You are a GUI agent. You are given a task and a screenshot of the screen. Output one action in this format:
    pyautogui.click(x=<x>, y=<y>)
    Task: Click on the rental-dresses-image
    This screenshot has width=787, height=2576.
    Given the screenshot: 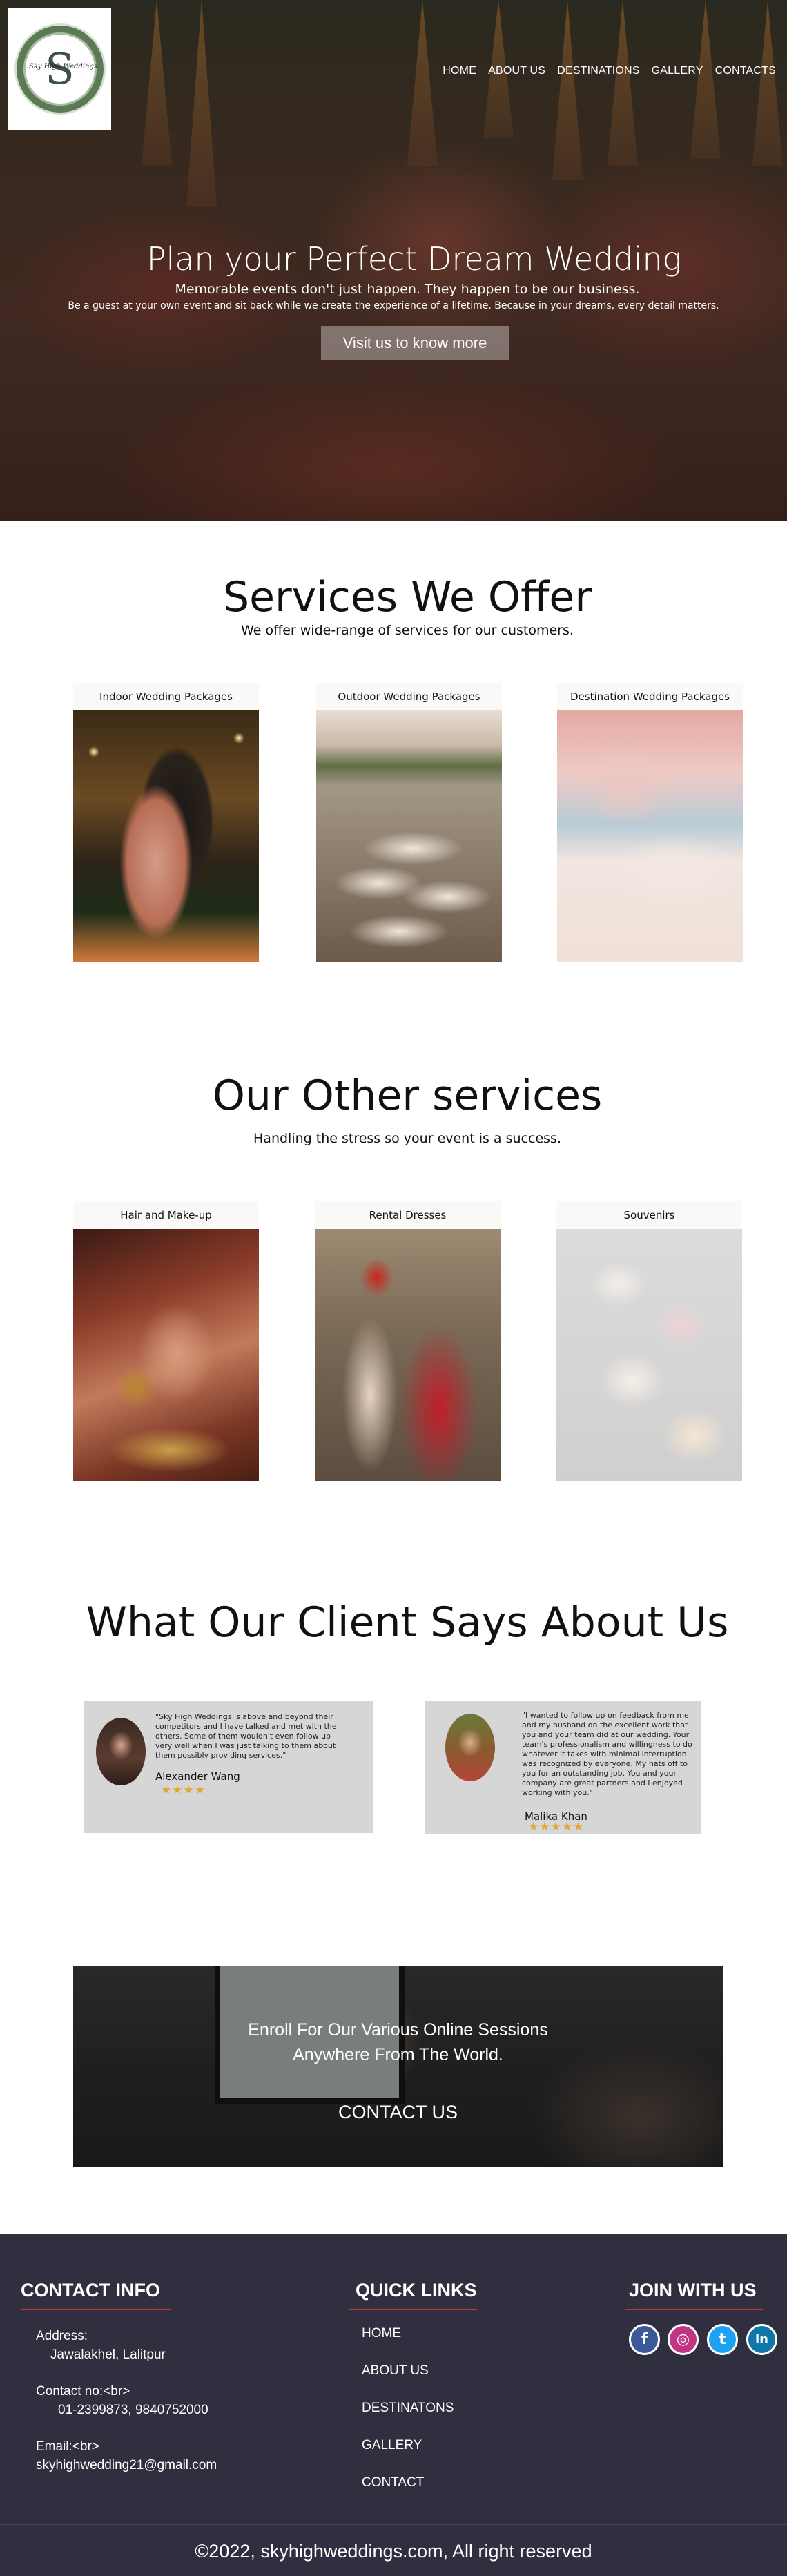 What is the action you would take?
    pyautogui.click(x=408, y=1355)
    